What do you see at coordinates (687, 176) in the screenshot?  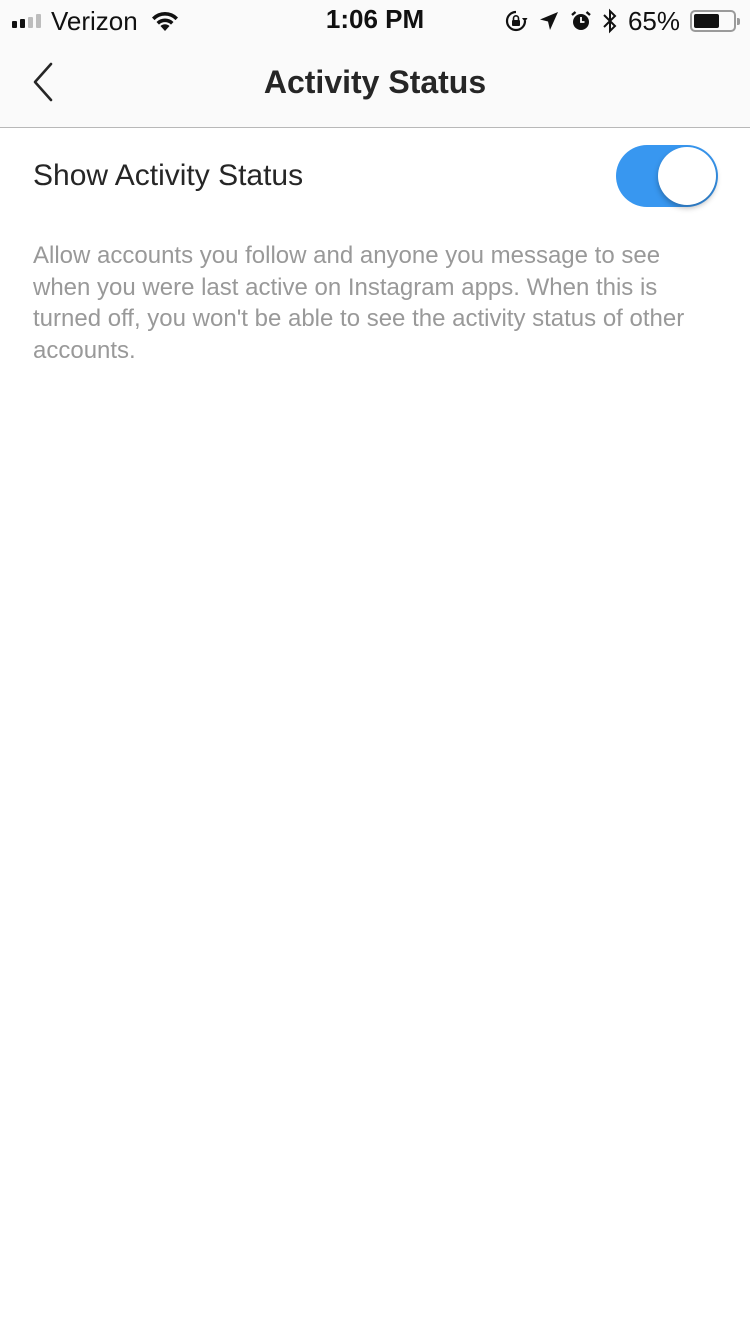 I see `toggle-knob` at bounding box center [687, 176].